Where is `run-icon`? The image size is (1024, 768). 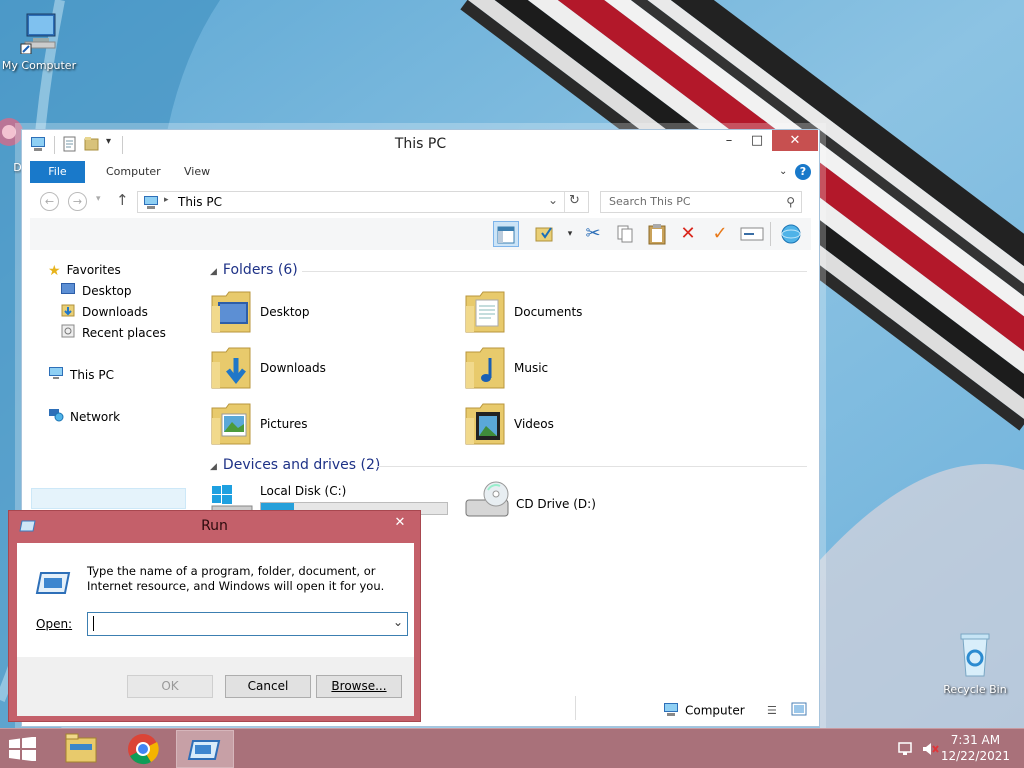
run-icon is located at coordinates (204, 750).